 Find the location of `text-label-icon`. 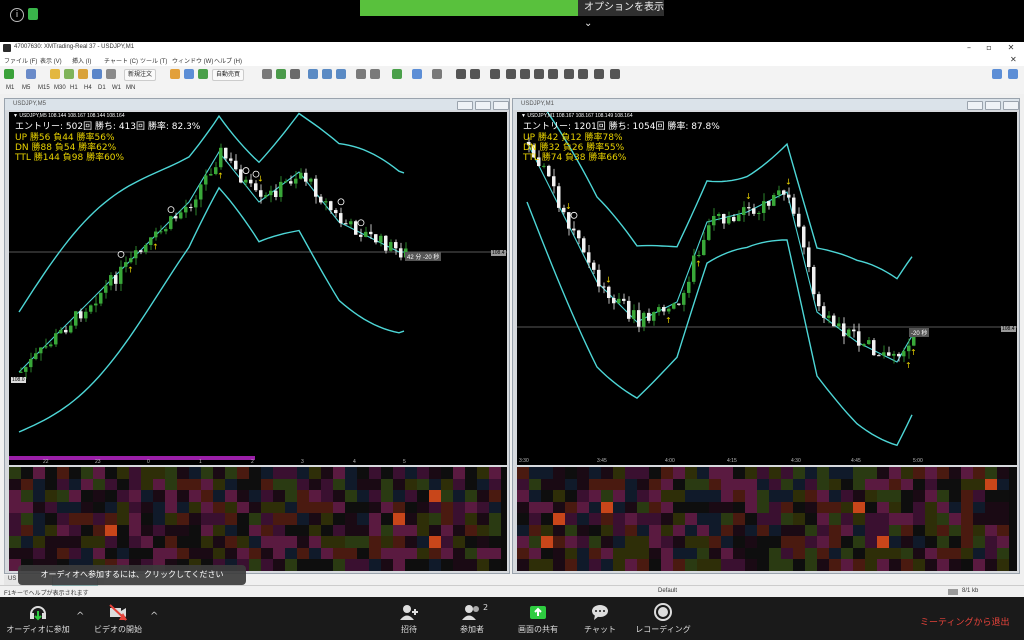

text-label-icon is located at coordinates (583, 74).